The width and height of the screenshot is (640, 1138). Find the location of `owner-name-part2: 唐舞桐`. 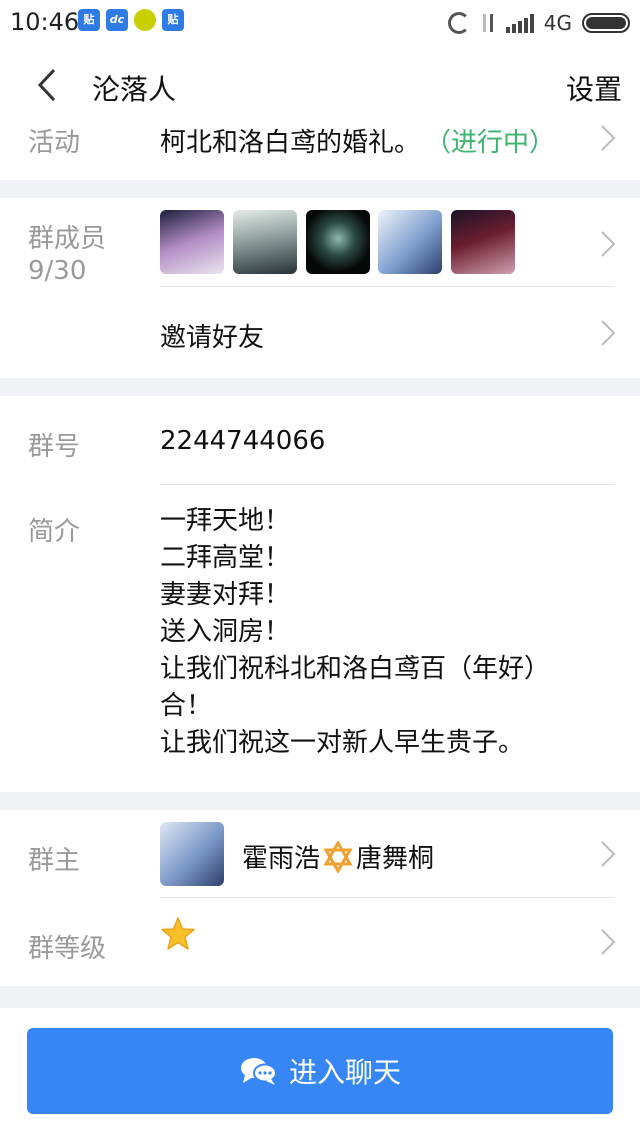

owner-name-part2: 唐舞桐 is located at coordinates (395, 859).